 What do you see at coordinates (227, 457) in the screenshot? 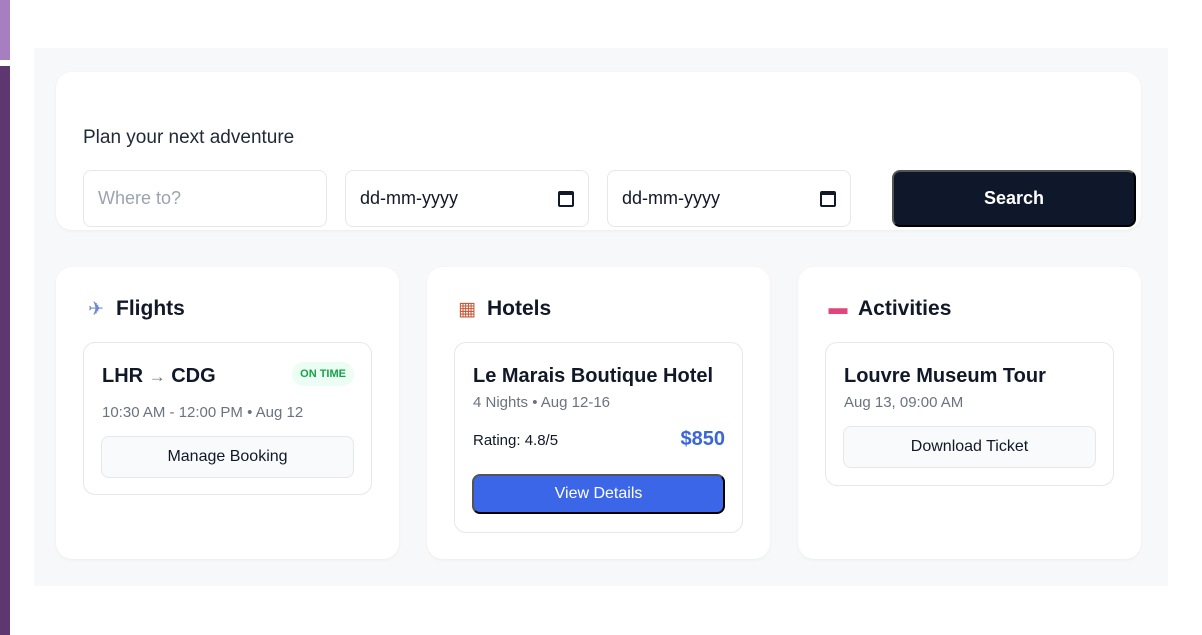
I see `manage-booking-button: Manage Booking` at bounding box center [227, 457].